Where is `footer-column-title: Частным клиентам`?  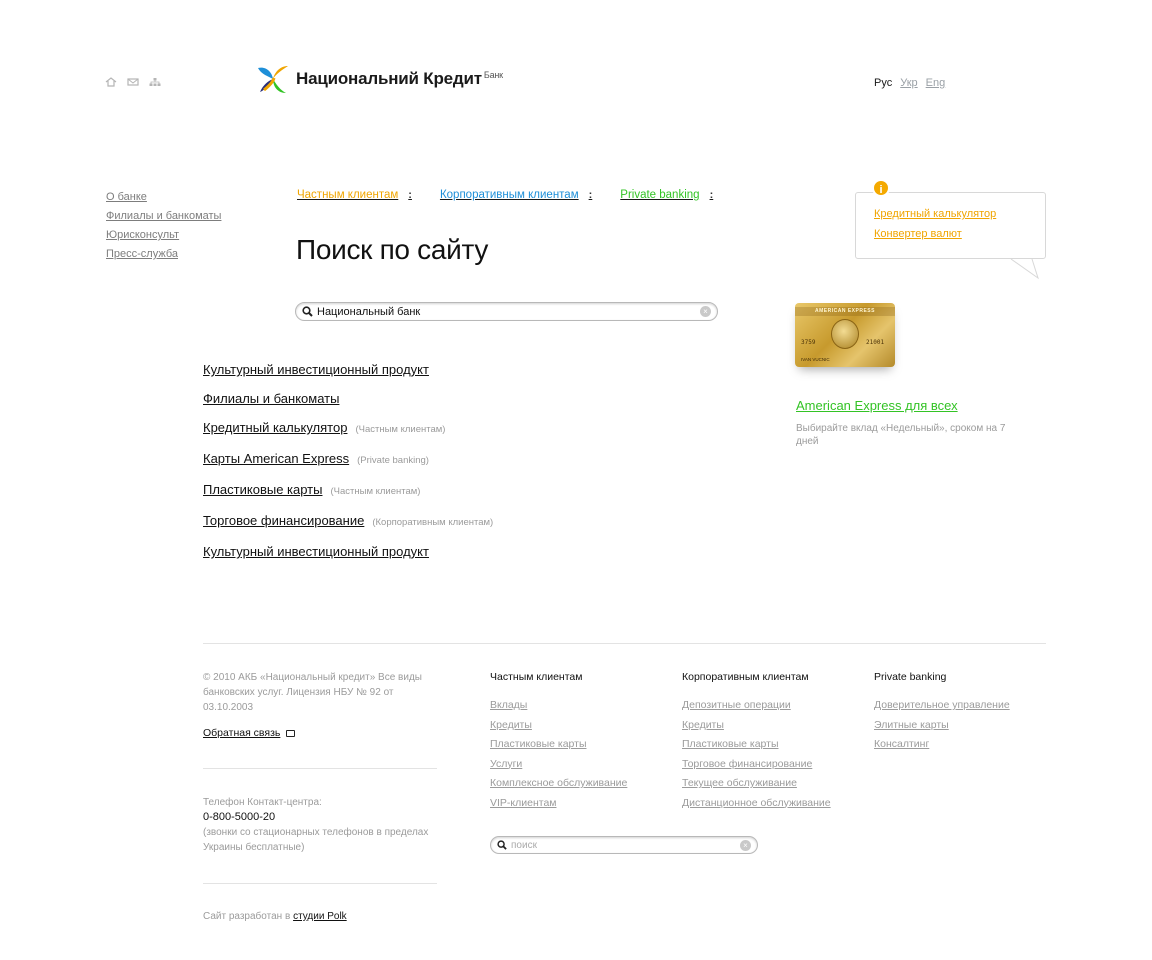
footer-column-title: Частным клиентам is located at coordinates (536, 677).